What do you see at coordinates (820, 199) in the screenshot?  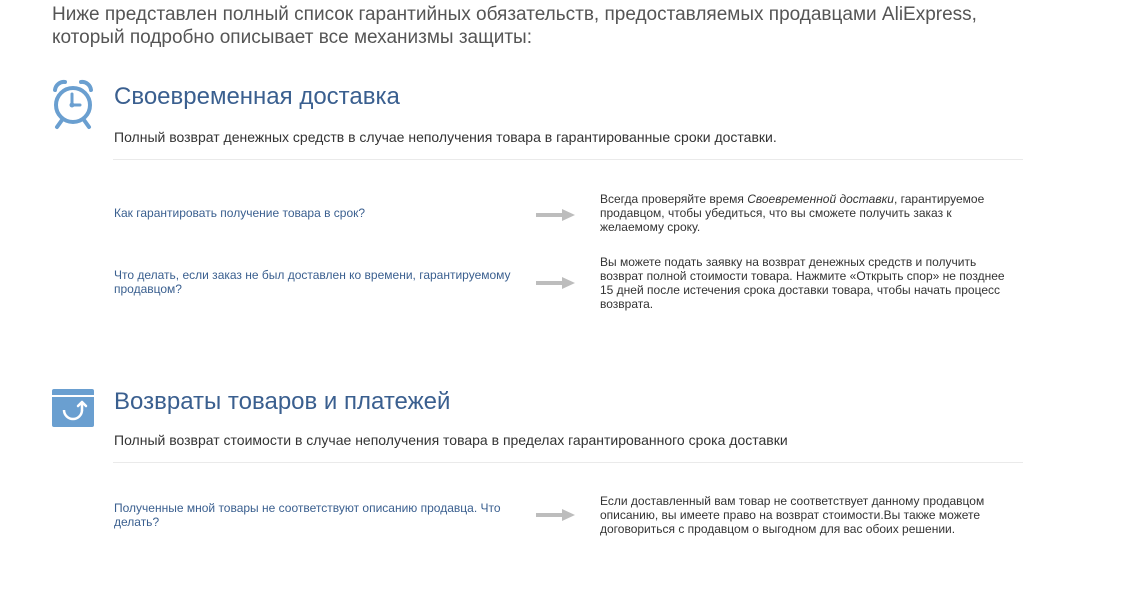 I see `faq-answer-emphasis: Своевременной доставки` at bounding box center [820, 199].